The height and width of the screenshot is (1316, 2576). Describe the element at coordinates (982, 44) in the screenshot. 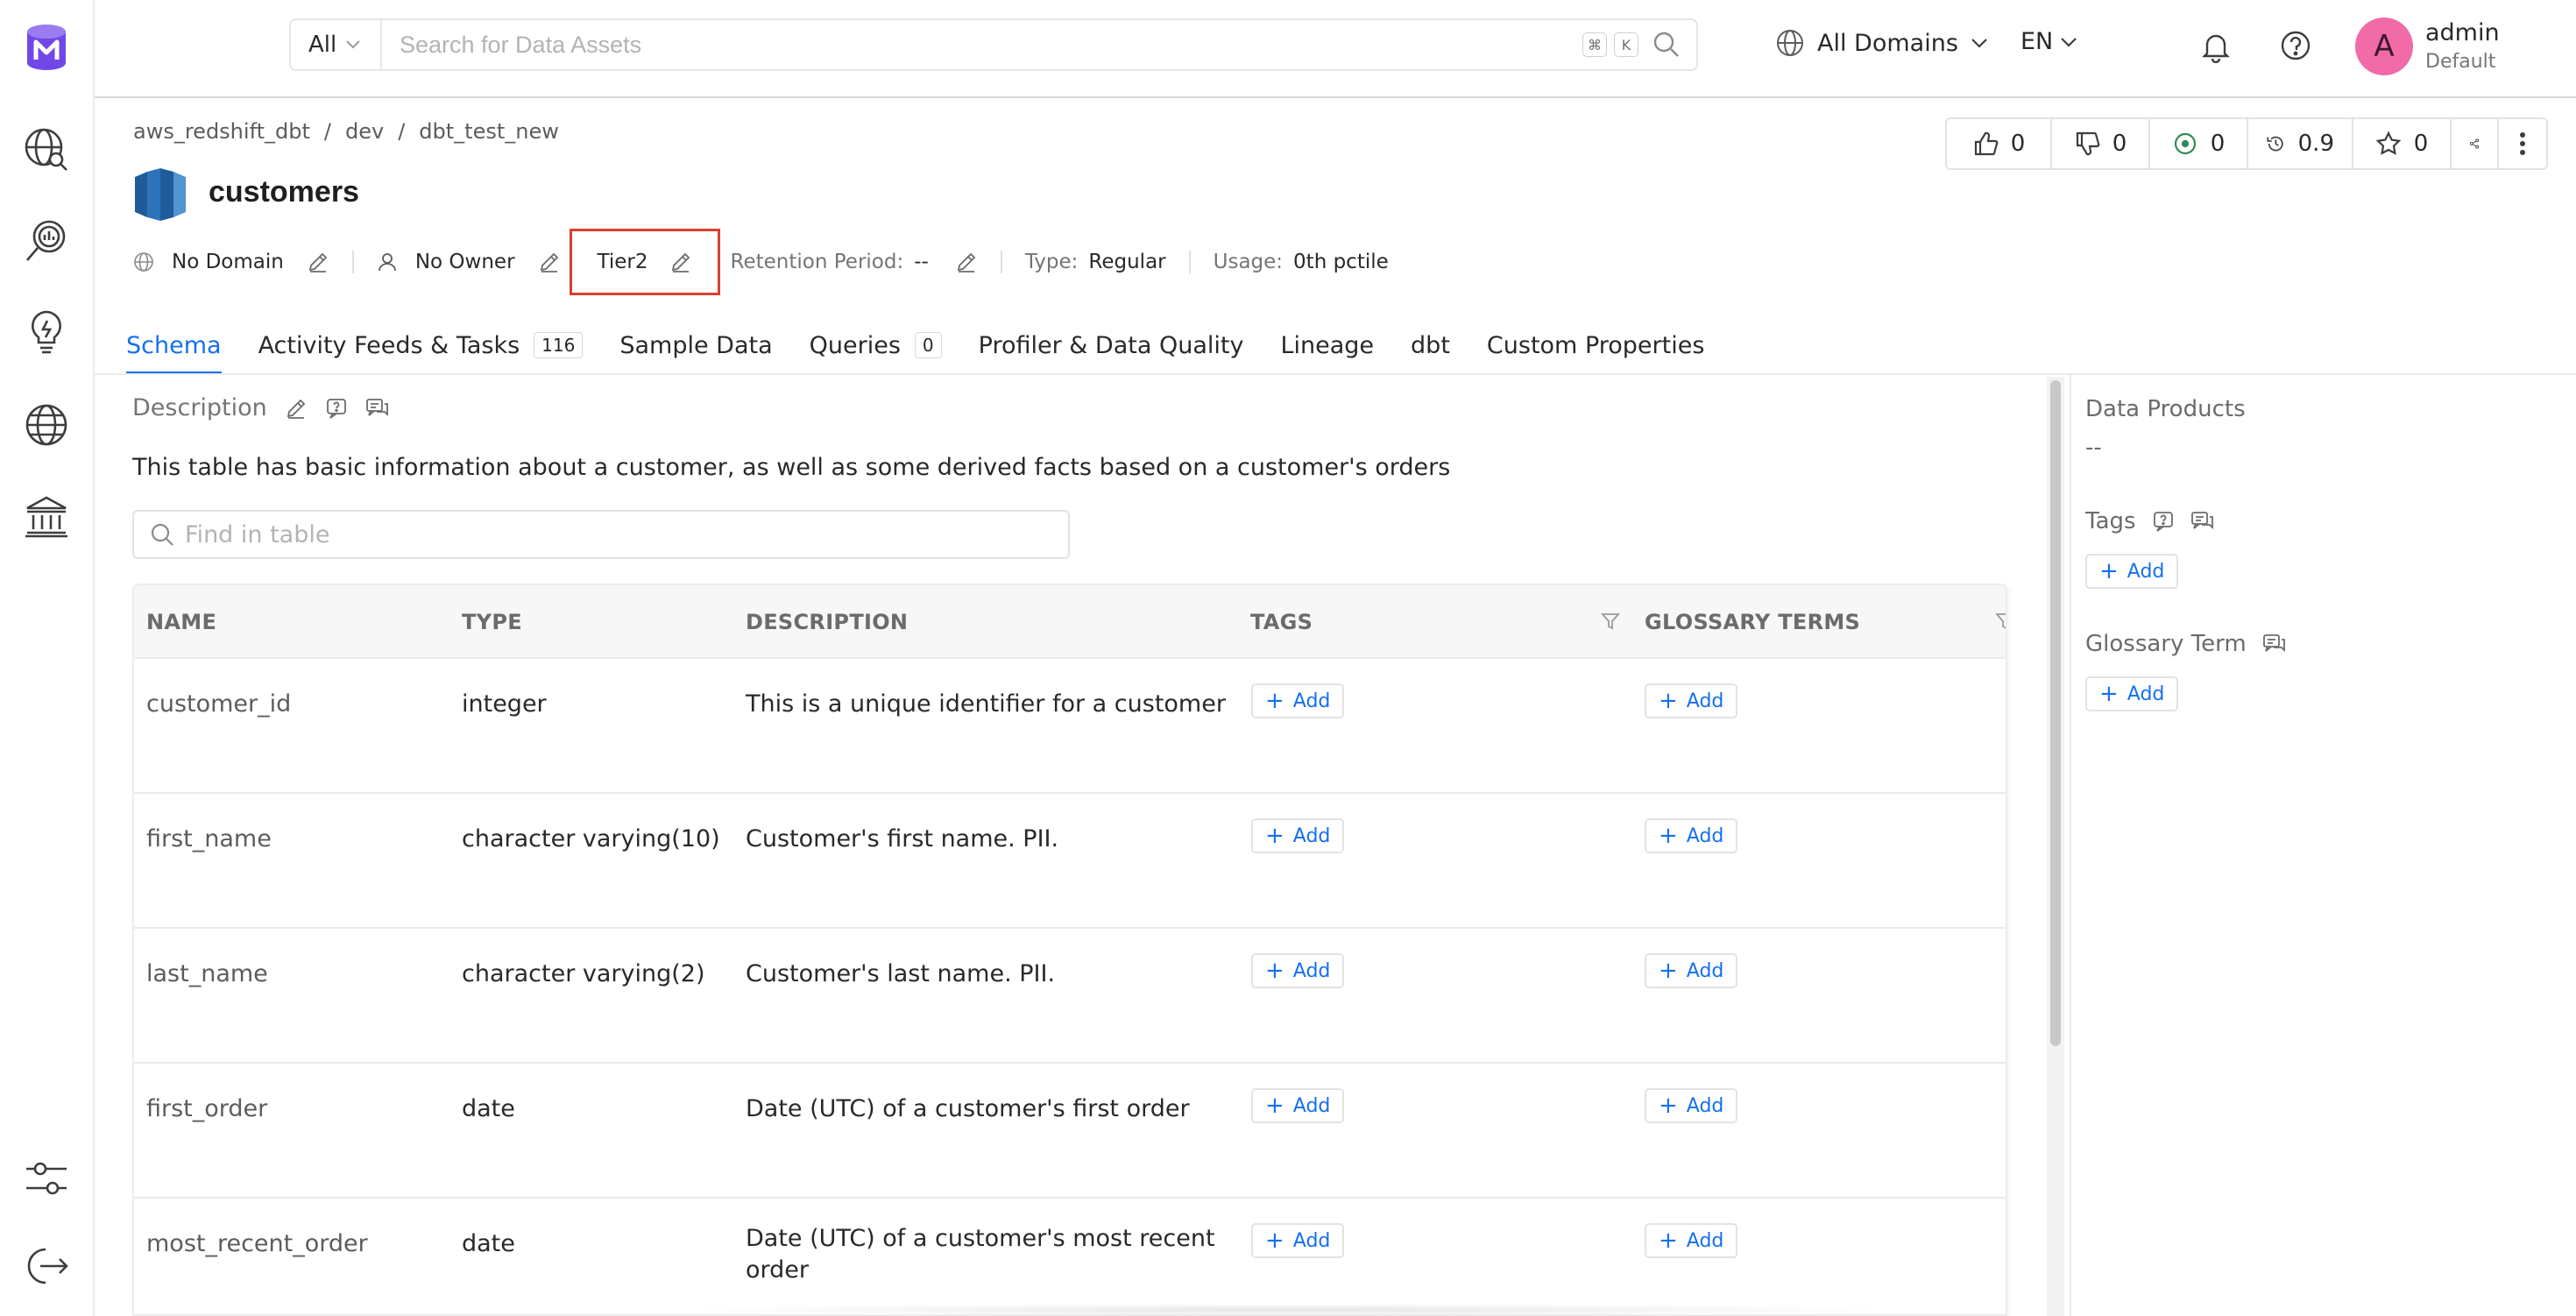

I see `search-input` at that location.